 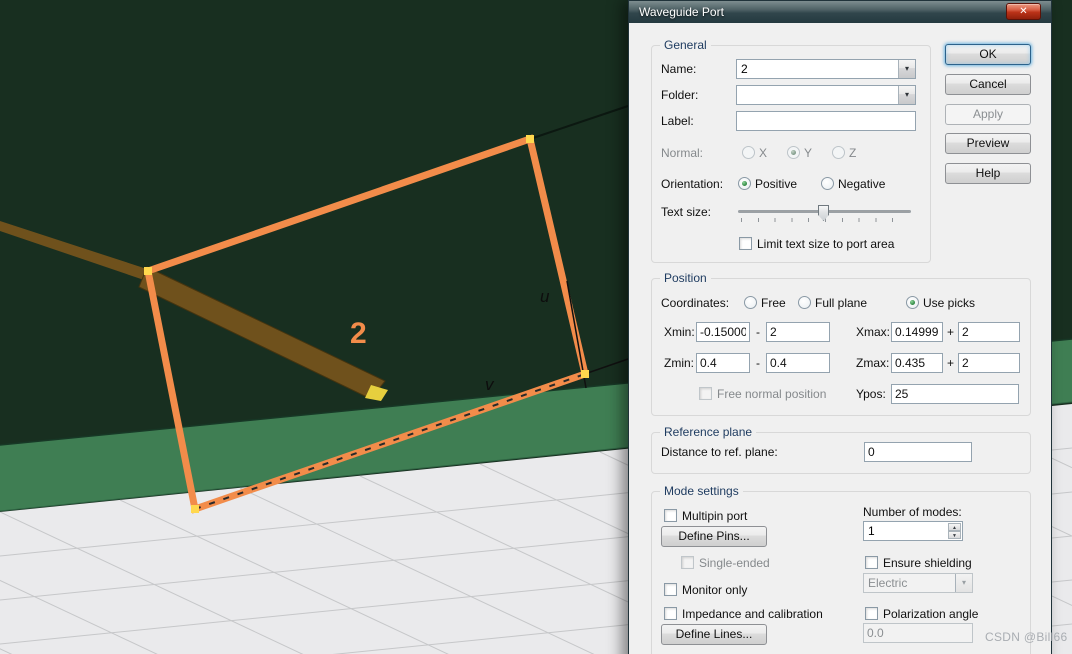 What do you see at coordinates (988, 84) in the screenshot?
I see `cancel-button: Cancel` at bounding box center [988, 84].